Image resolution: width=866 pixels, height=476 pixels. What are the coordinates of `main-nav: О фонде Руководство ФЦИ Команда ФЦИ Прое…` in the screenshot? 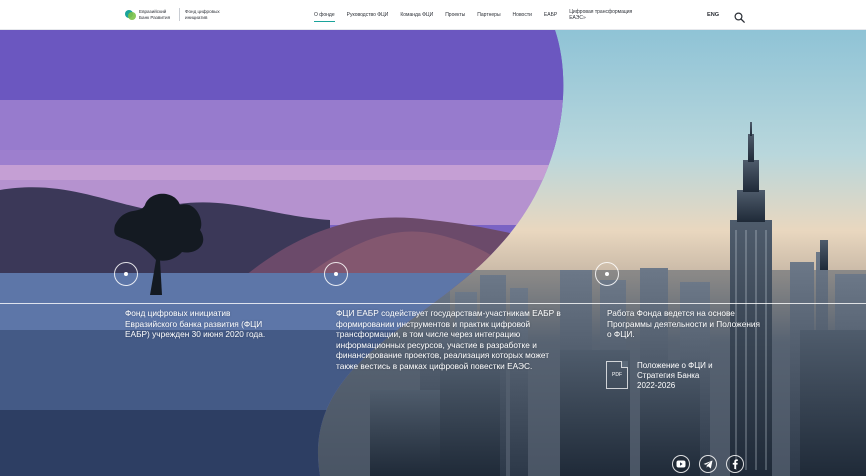 It's located at (479, 15).